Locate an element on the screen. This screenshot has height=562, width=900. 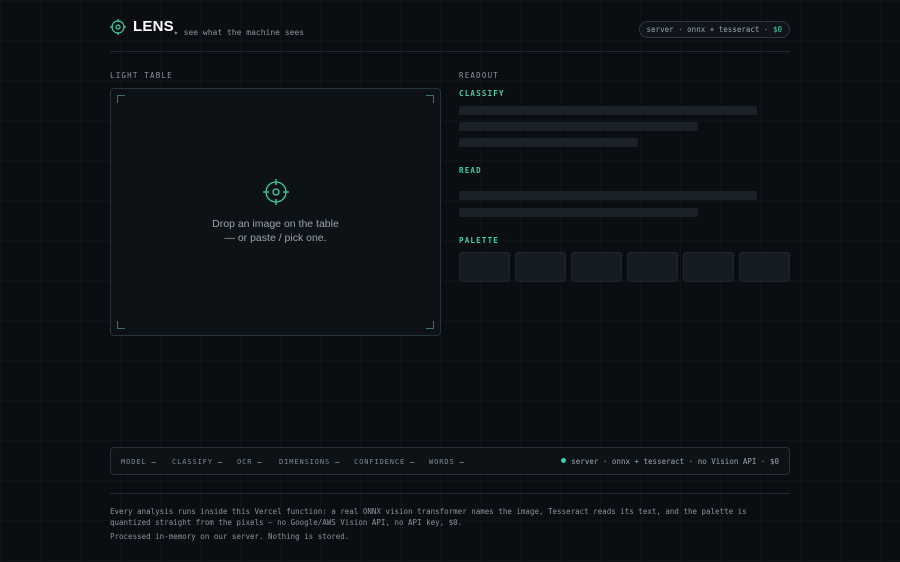
server-pill-cost: $0 is located at coordinates (777, 29).